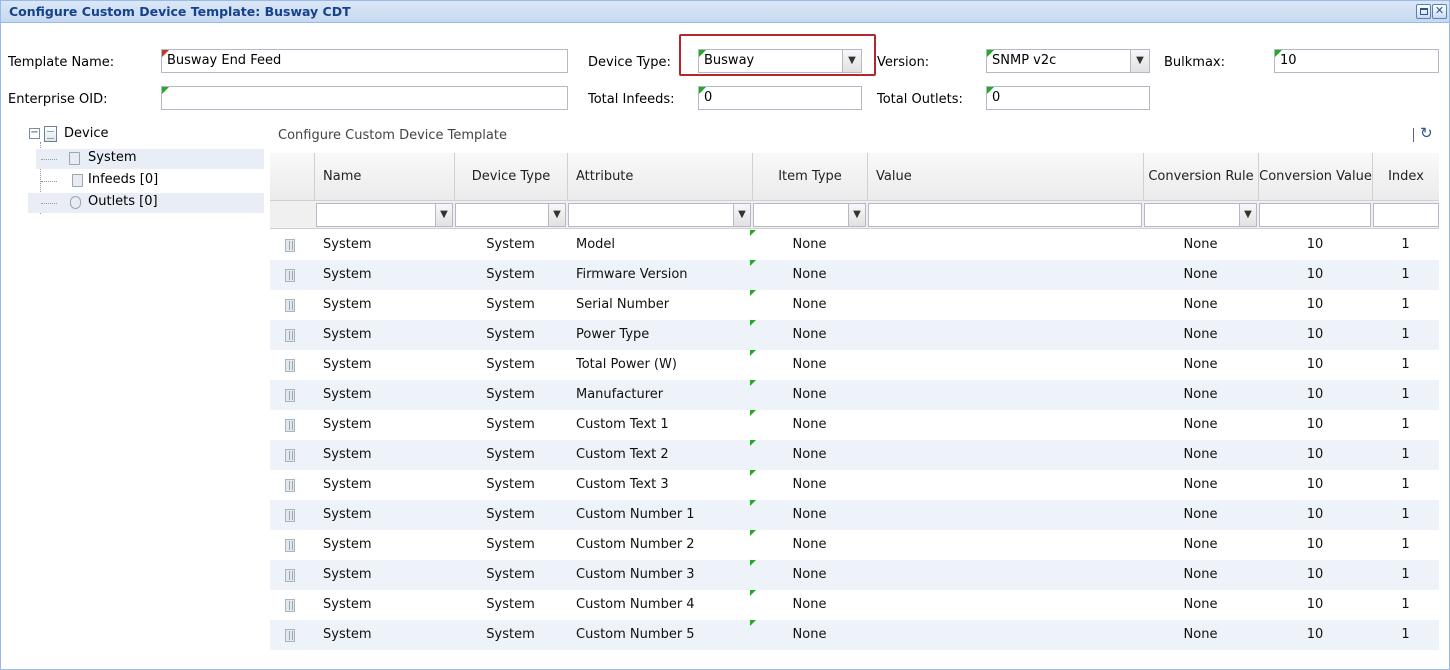  I want to click on cell-attribute: Power Type, so click(663, 335).